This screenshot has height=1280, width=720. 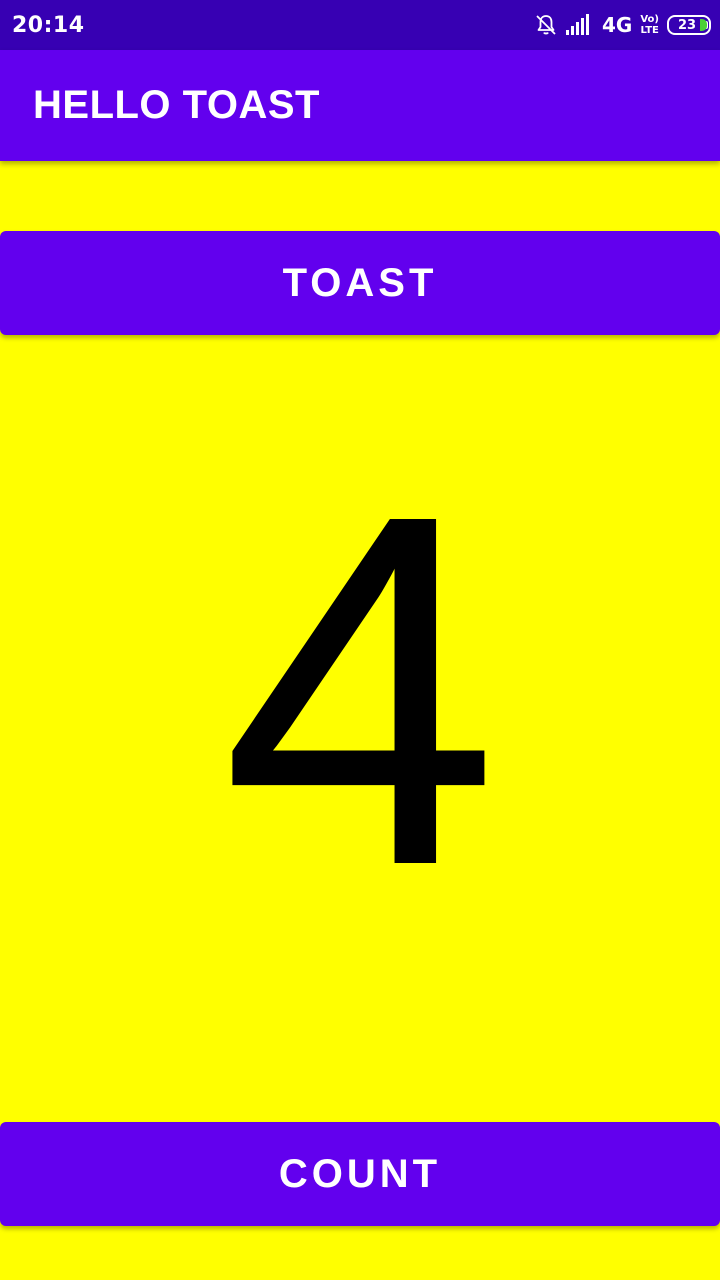 I want to click on status-time: 20:14, so click(x=48, y=25).